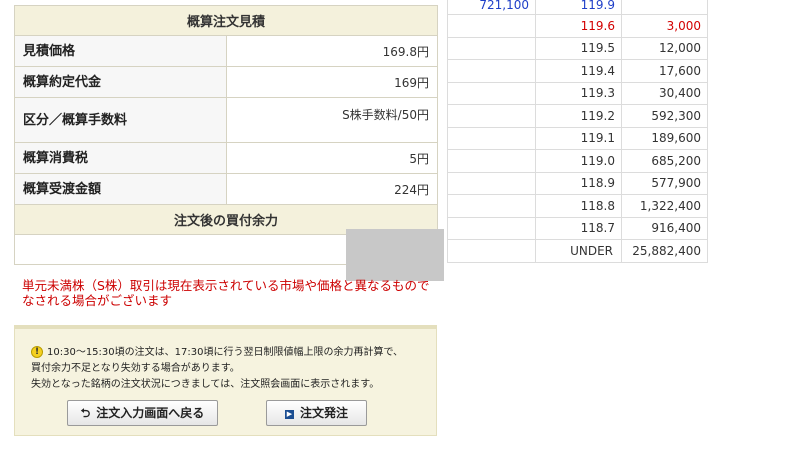 Image resolution: width=804 pixels, height=458 pixels. I want to click on board-price: 119.6, so click(578, 26).